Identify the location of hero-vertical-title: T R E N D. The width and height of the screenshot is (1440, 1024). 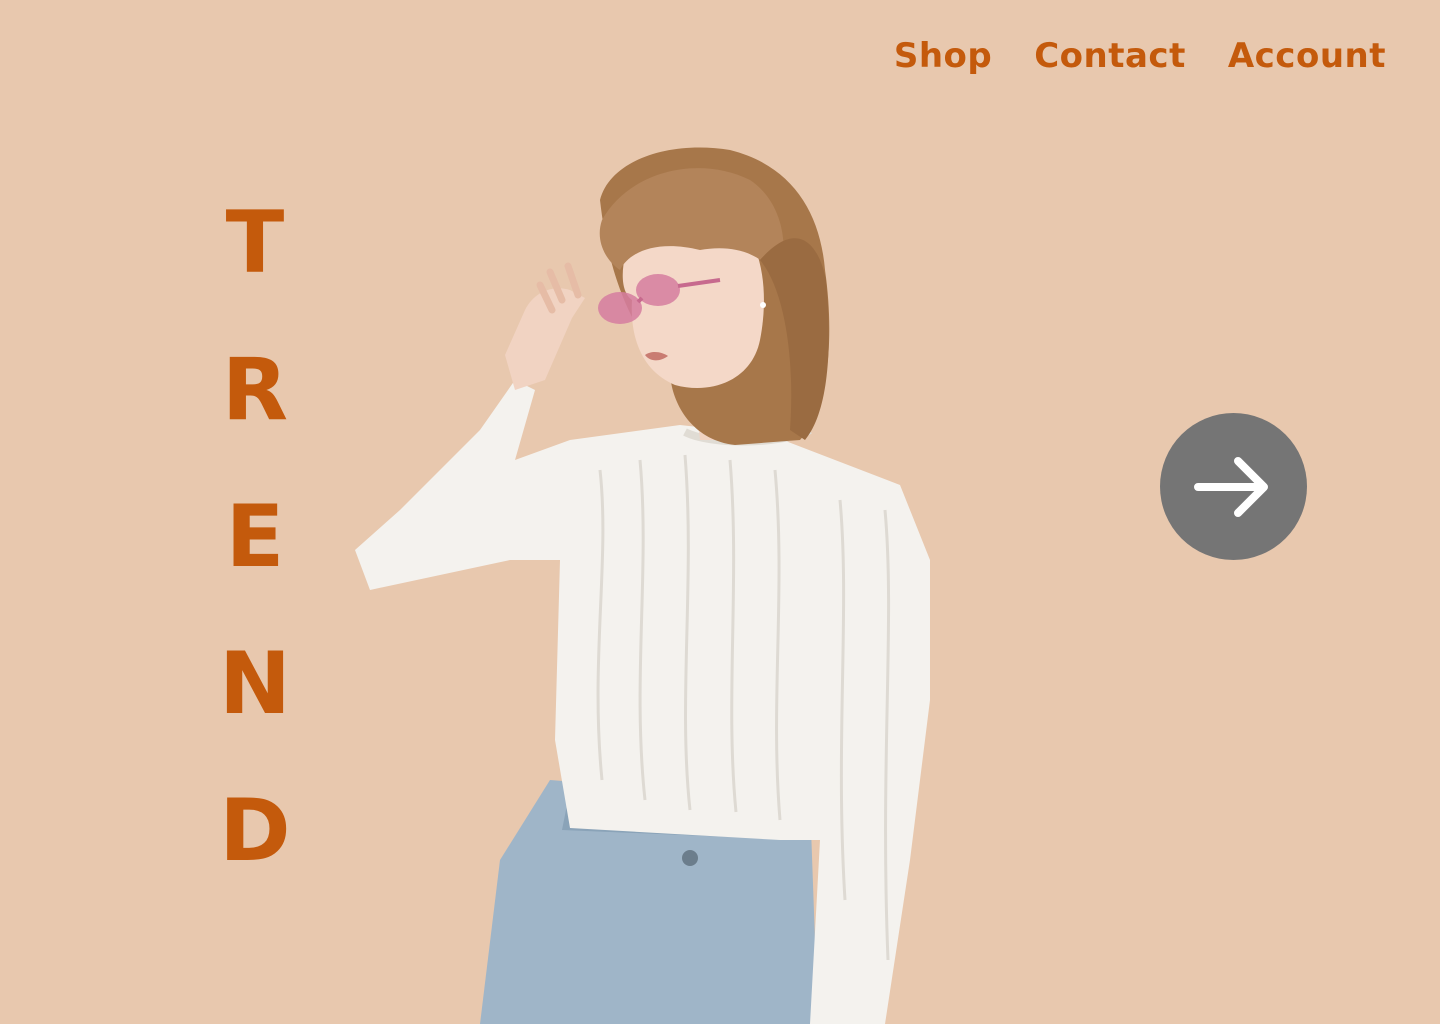
(255, 537).